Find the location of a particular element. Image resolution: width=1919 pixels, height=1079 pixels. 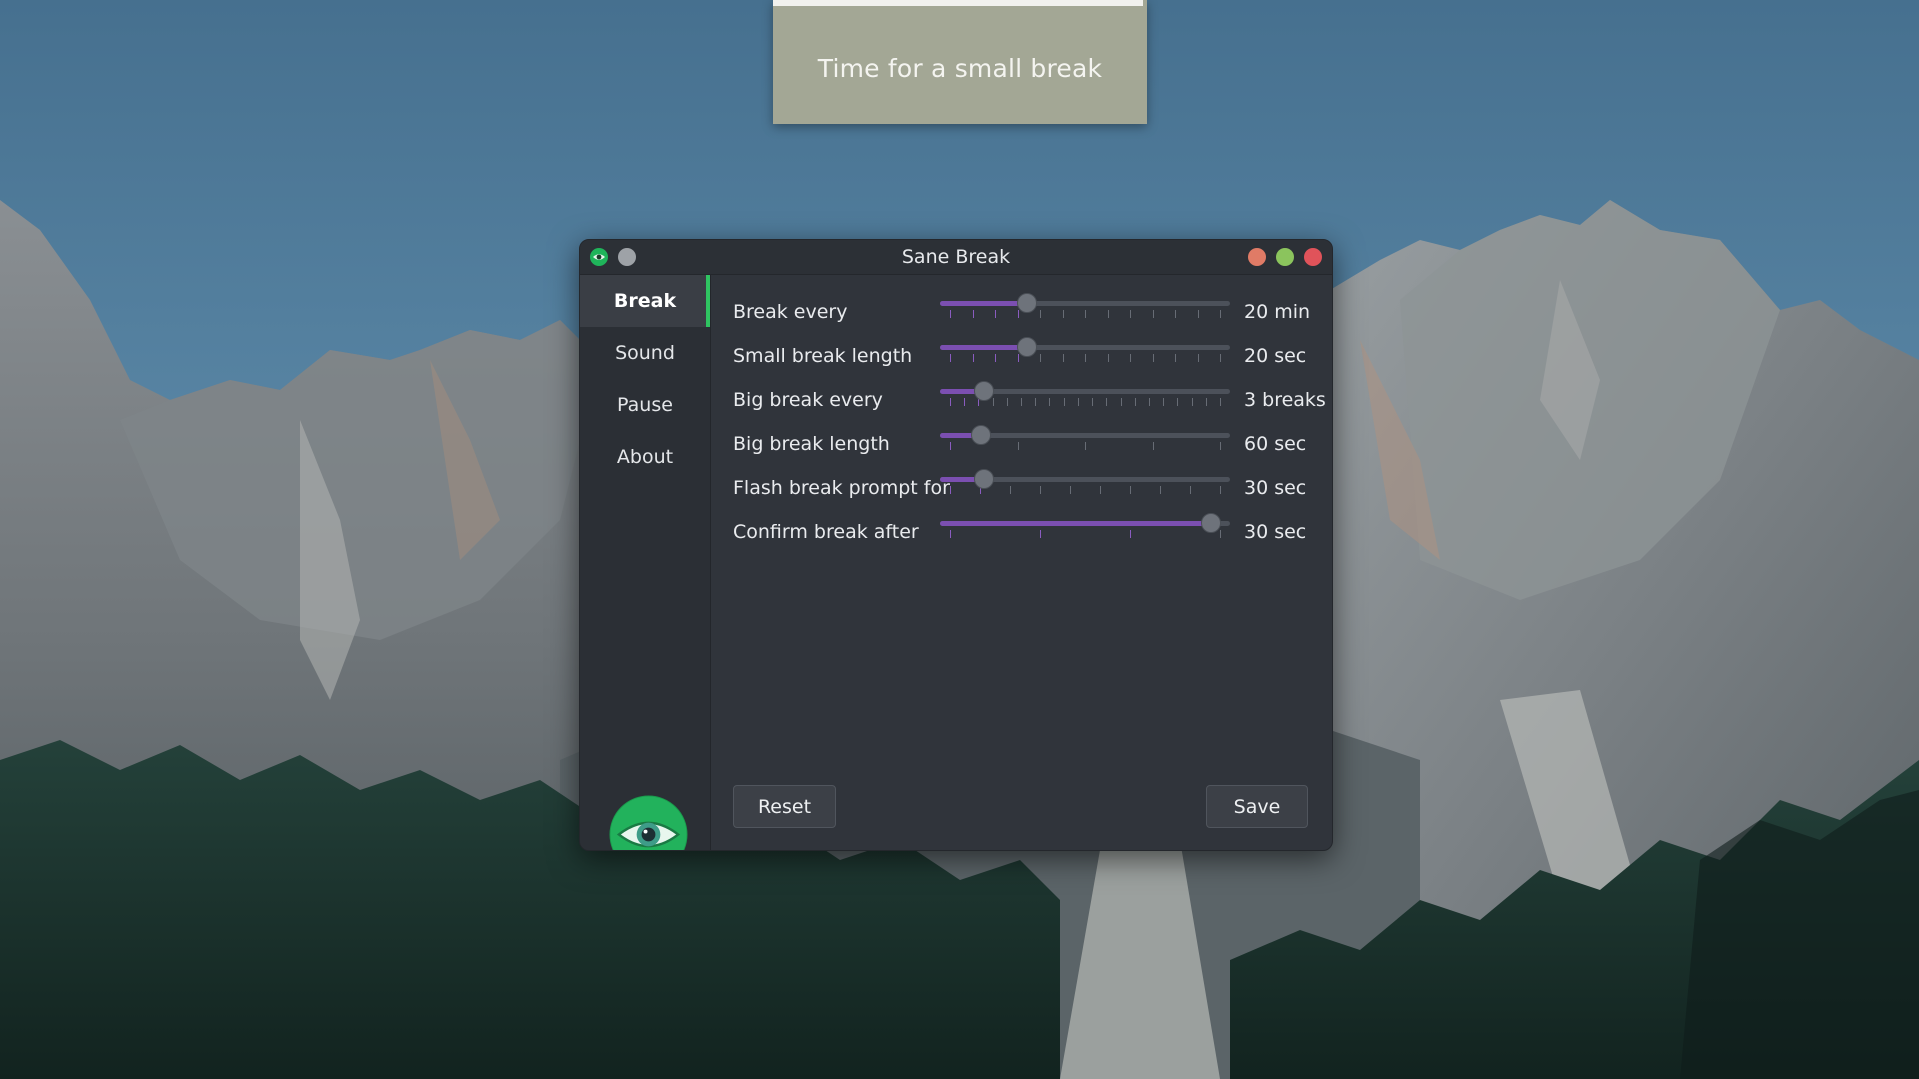

setting-value: 3 breaks is located at coordinates (1285, 400).